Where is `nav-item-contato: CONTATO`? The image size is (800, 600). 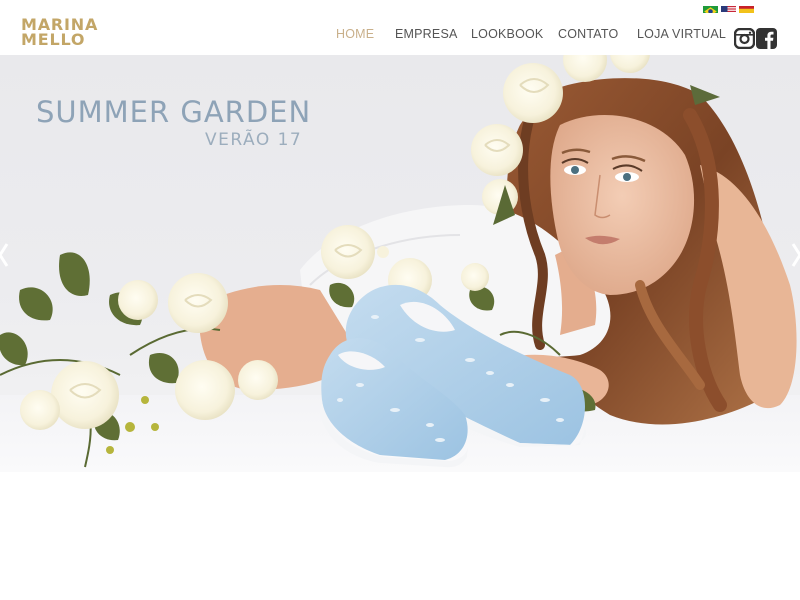
nav-item-contato: CONTATO is located at coordinates (588, 34).